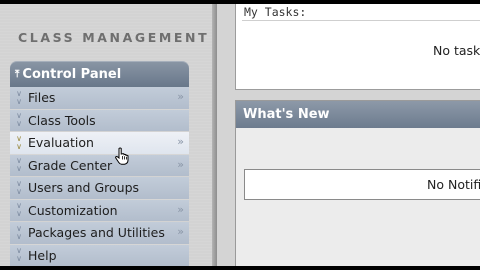 This screenshot has height=270, width=480. I want to click on section-title: CLASS MANAGEMENT, so click(114, 37).